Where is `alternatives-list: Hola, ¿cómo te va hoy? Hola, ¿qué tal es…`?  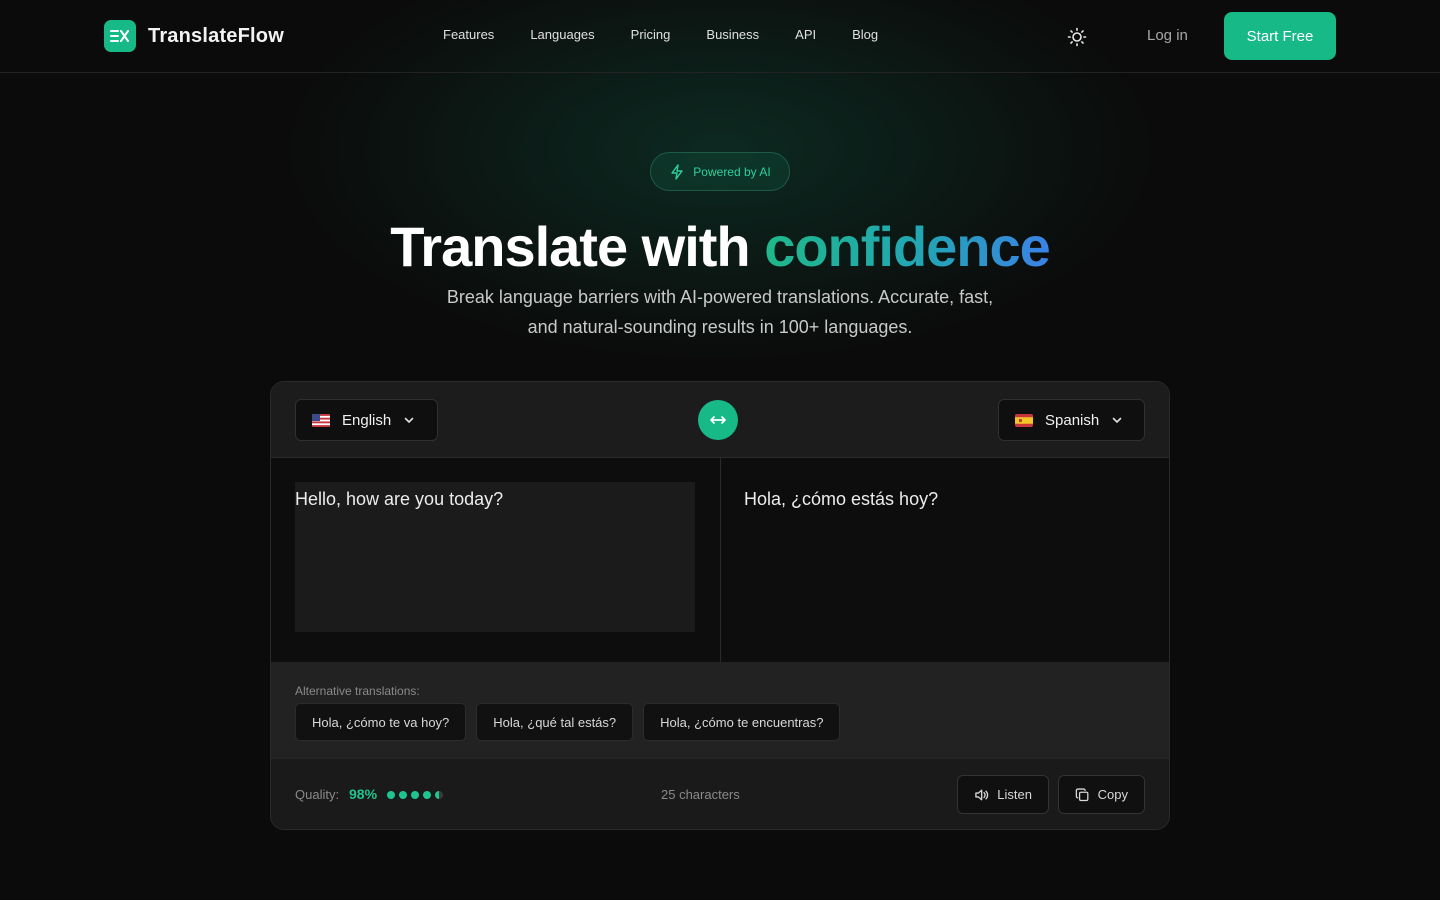
alternatives-list: Hola, ¿cómo te va hoy? Hola, ¿qué tal es… is located at coordinates (568, 722).